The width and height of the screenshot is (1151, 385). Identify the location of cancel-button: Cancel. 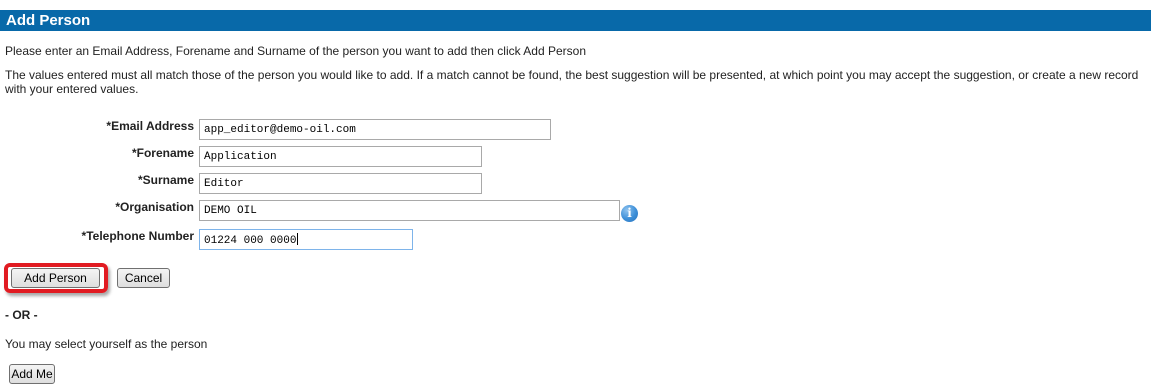
(143, 278).